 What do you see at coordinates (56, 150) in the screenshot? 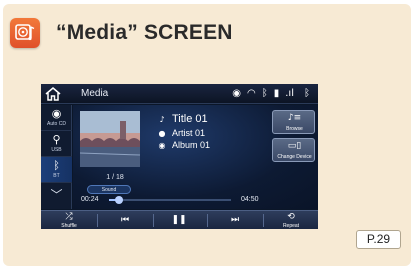
I see `source-label: USB` at bounding box center [56, 150].